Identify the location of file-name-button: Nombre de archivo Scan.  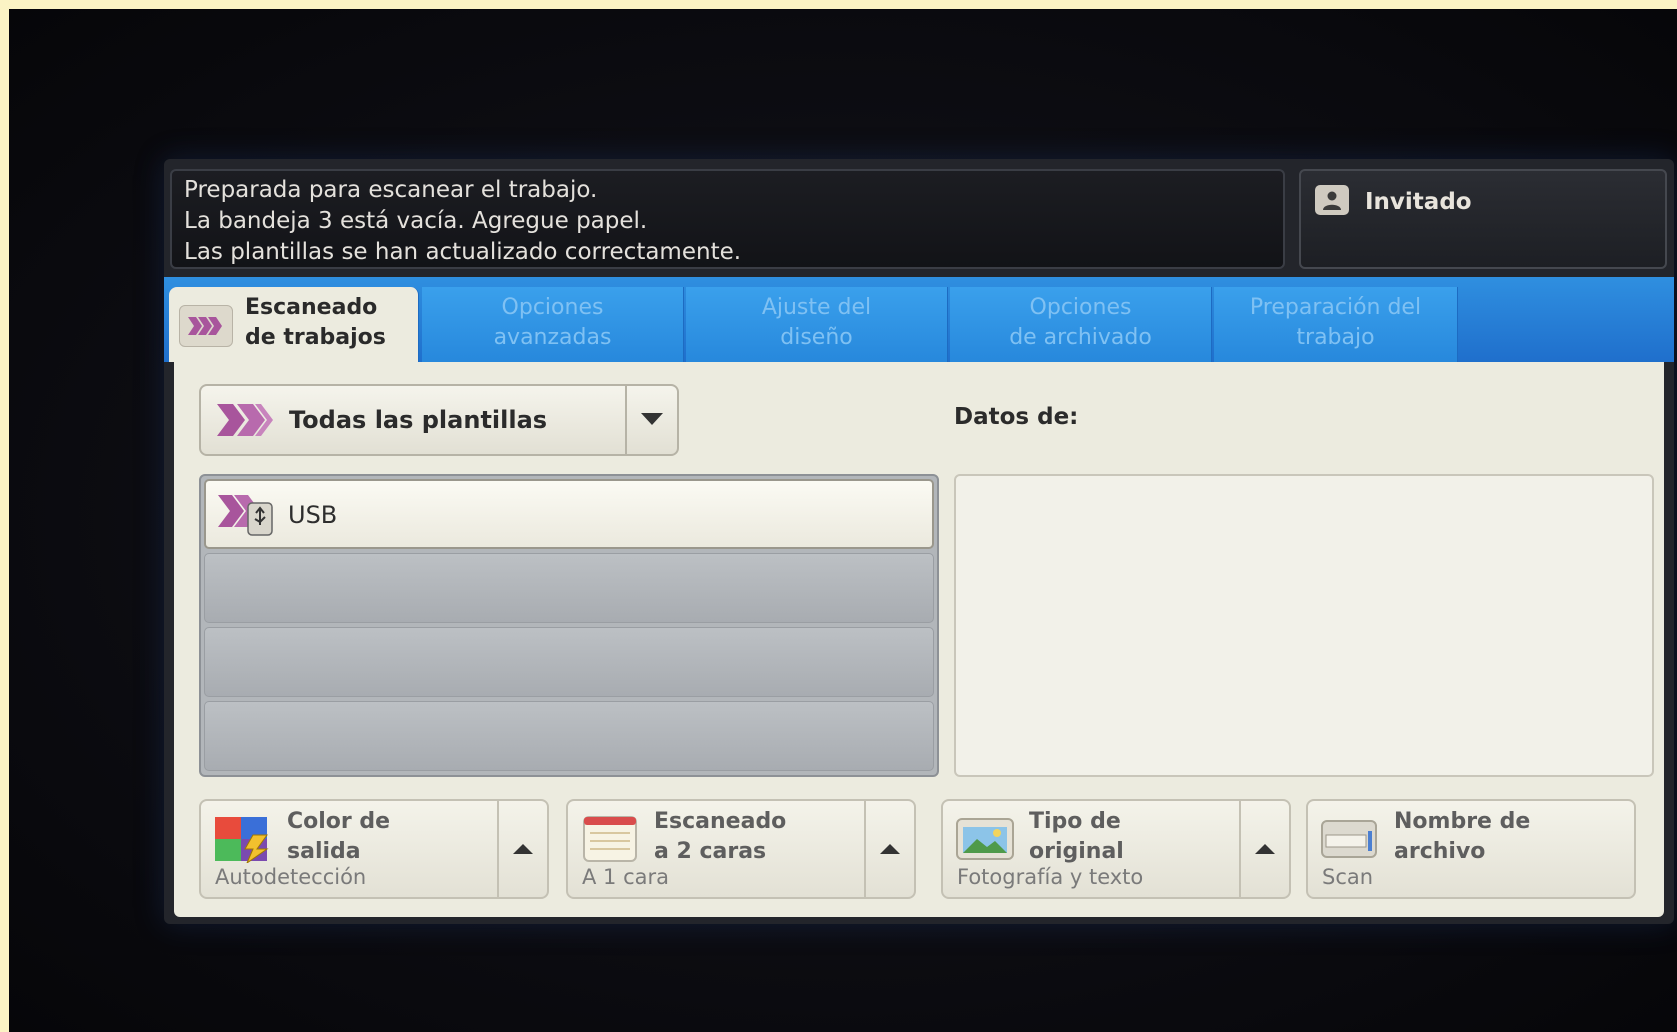
(1471, 849).